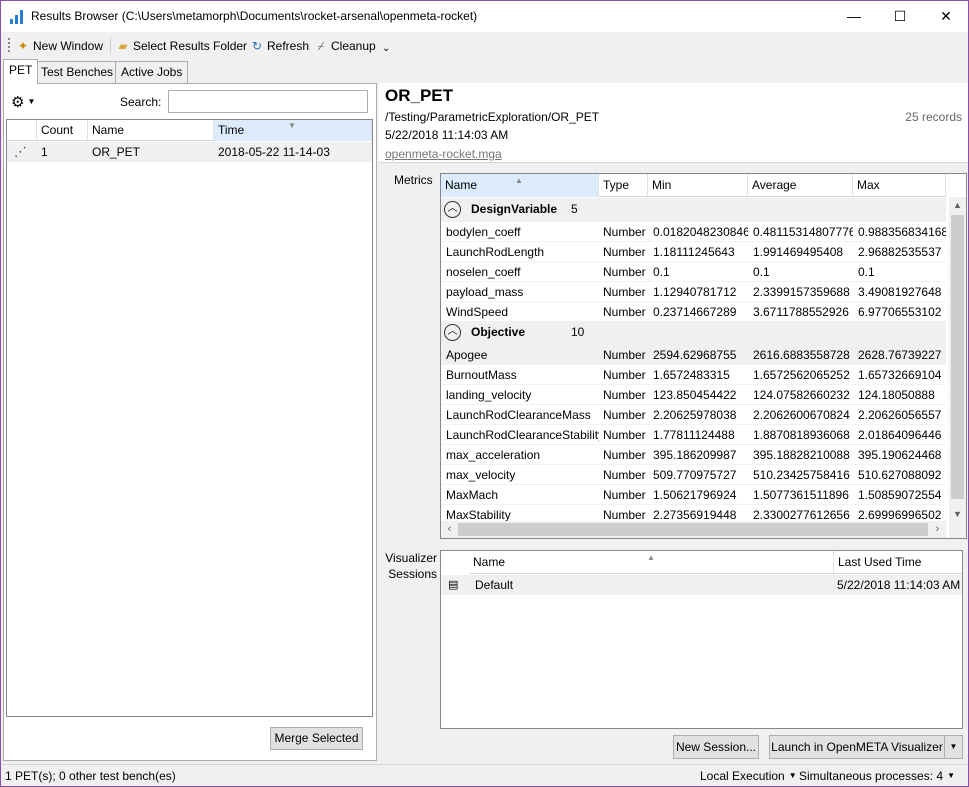 The image size is (969, 787). I want to click on column-header-max: Max, so click(899, 185).